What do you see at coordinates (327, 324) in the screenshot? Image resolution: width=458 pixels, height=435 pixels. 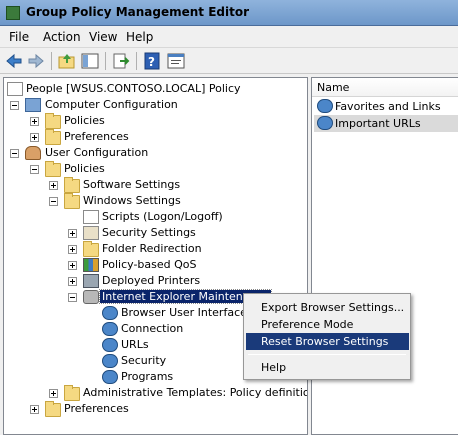 I see `menu-item-preference-mode: Preference Mode` at bounding box center [327, 324].